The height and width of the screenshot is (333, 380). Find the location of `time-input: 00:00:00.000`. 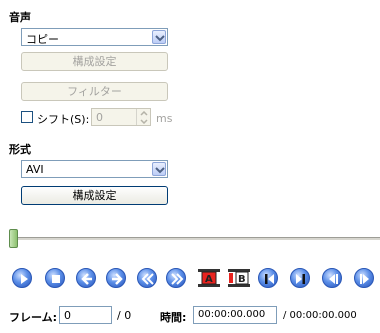

time-input: 00:00:00.000 is located at coordinates (235, 315).